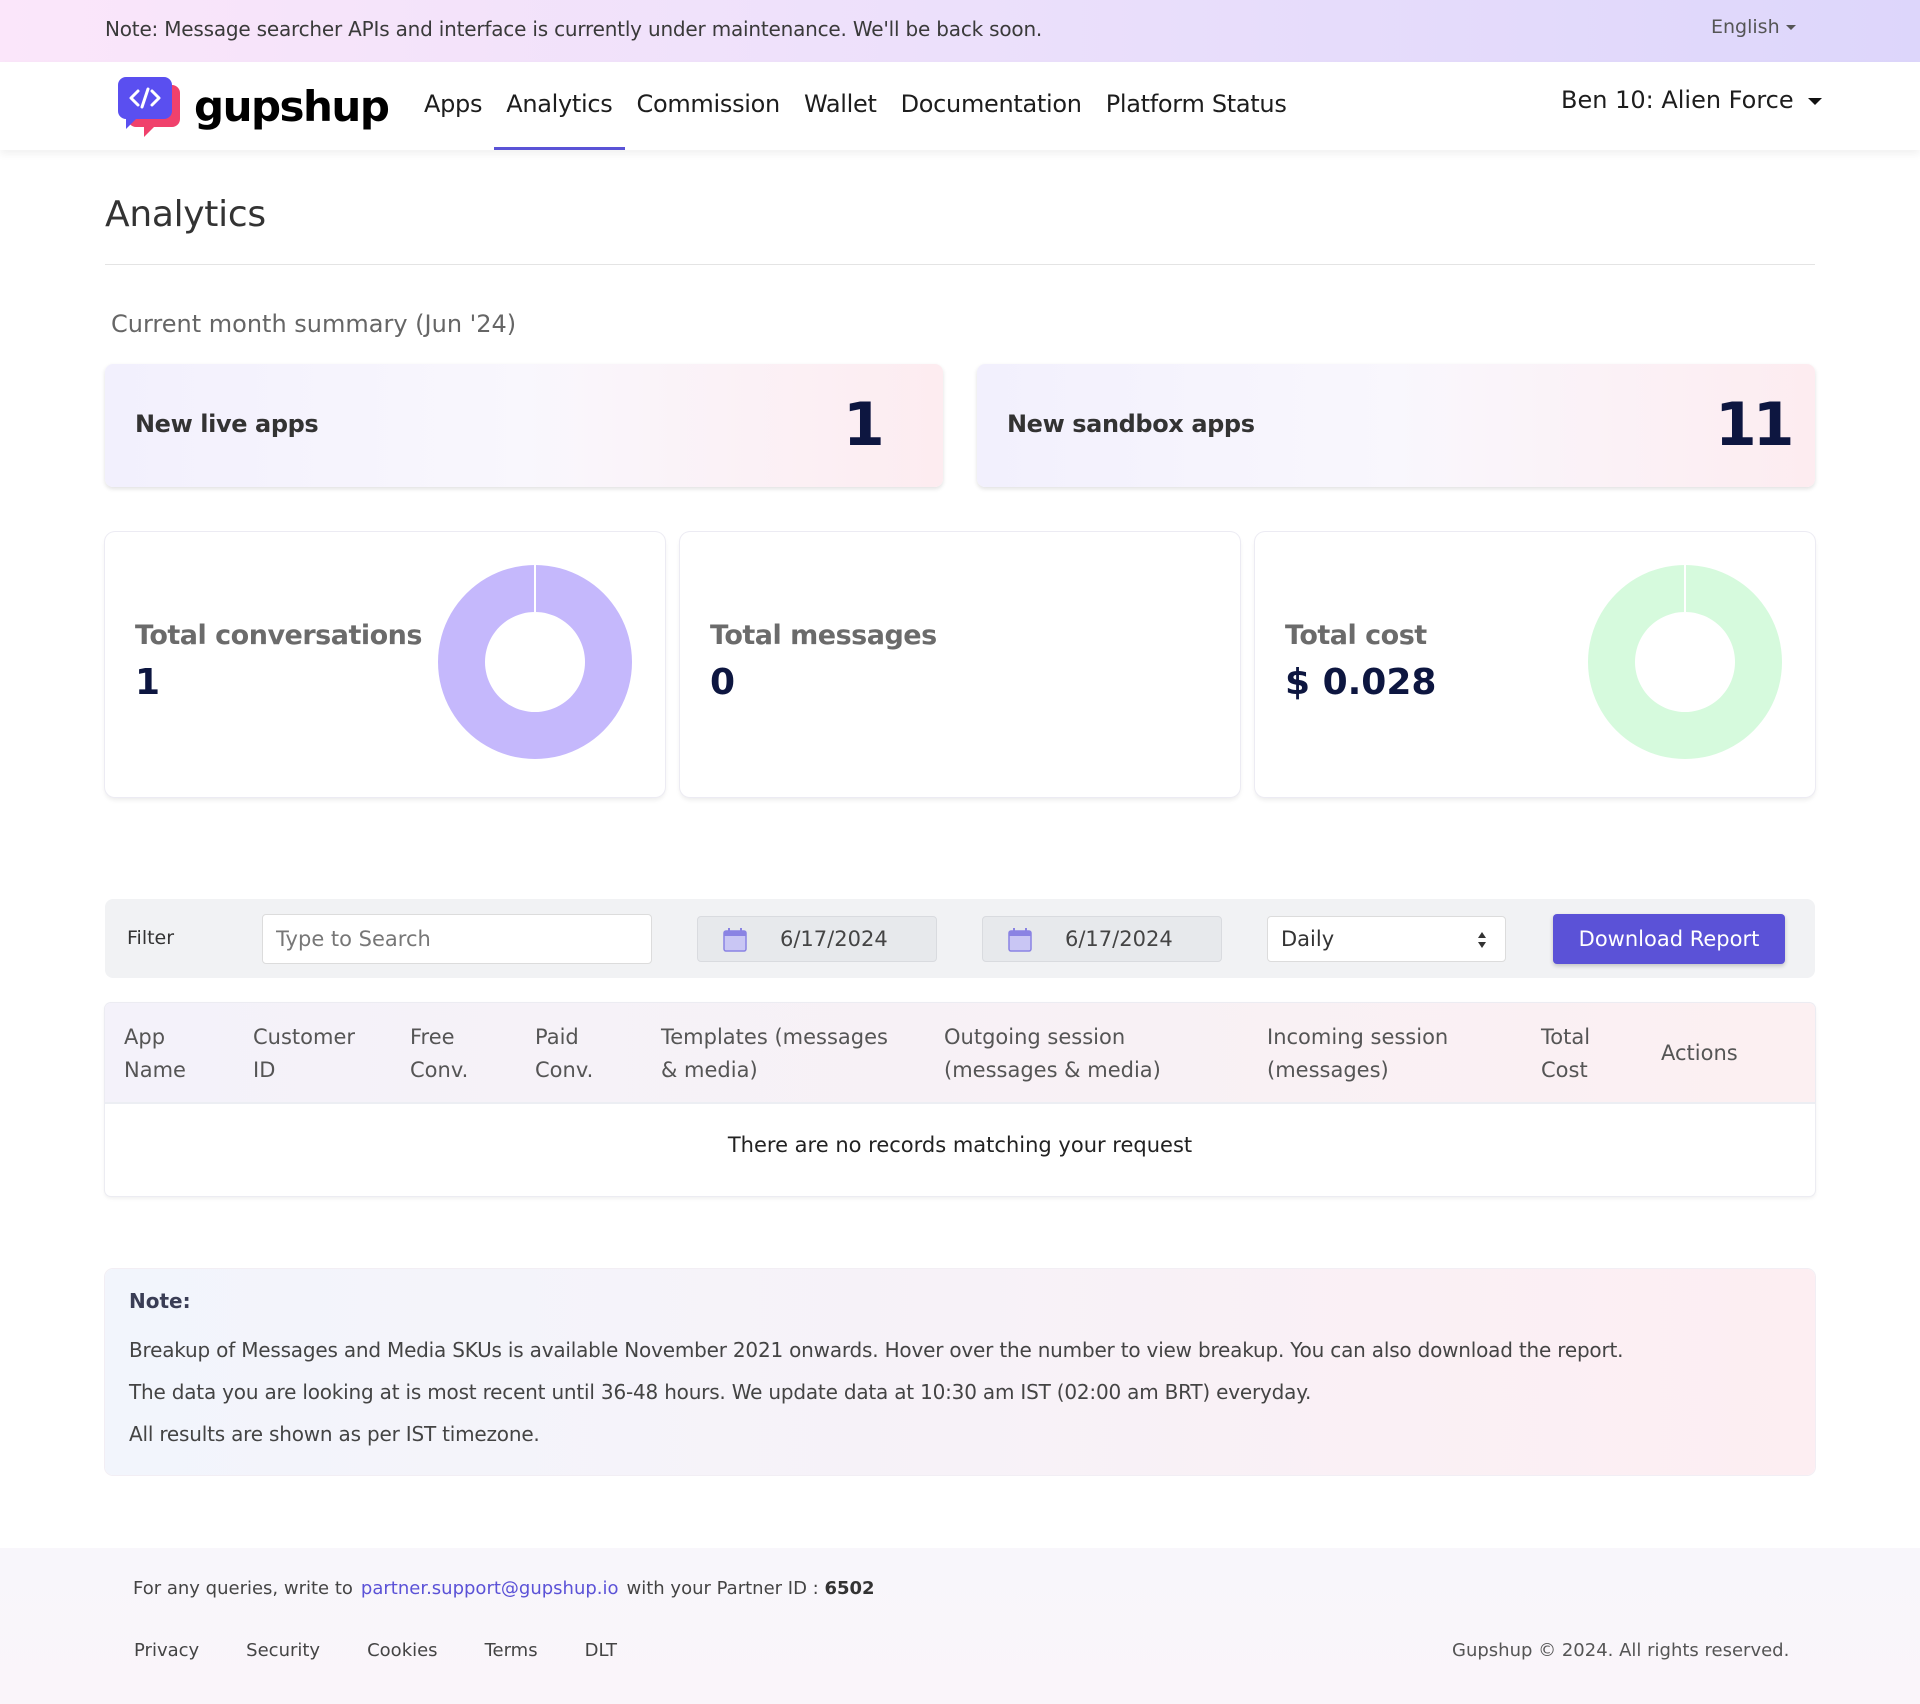 This screenshot has width=1920, height=1704. What do you see at coordinates (564, 1054) in the screenshot?
I see `column-header-paid-conv: Paid Conv.` at bounding box center [564, 1054].